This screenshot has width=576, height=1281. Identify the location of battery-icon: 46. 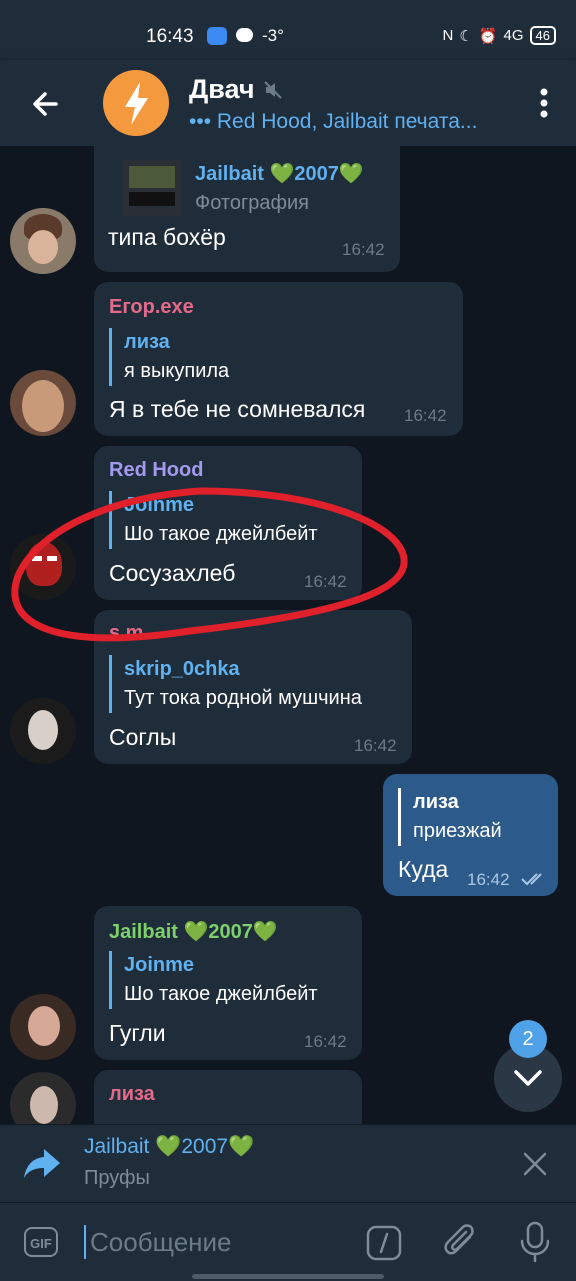
(542, 35).